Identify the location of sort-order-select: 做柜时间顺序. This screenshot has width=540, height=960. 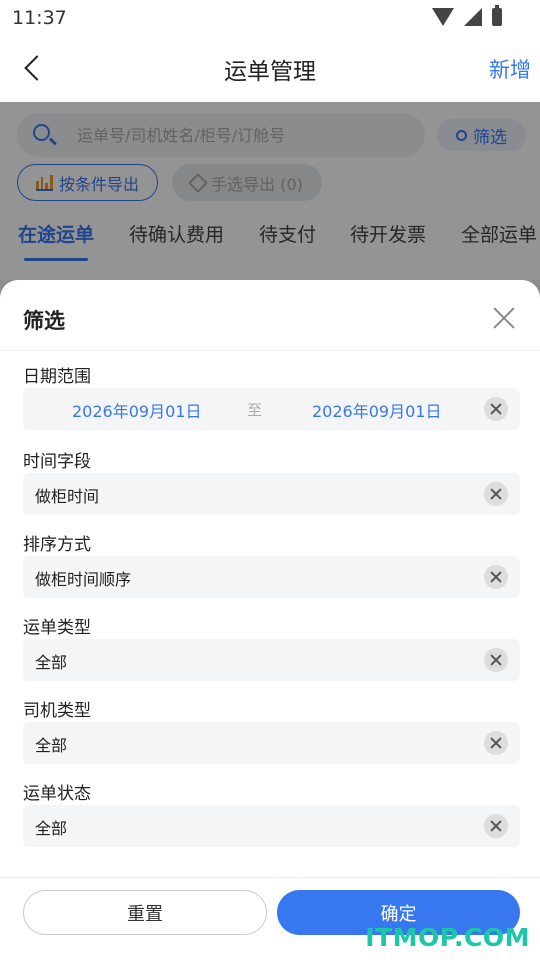
(271, 577).